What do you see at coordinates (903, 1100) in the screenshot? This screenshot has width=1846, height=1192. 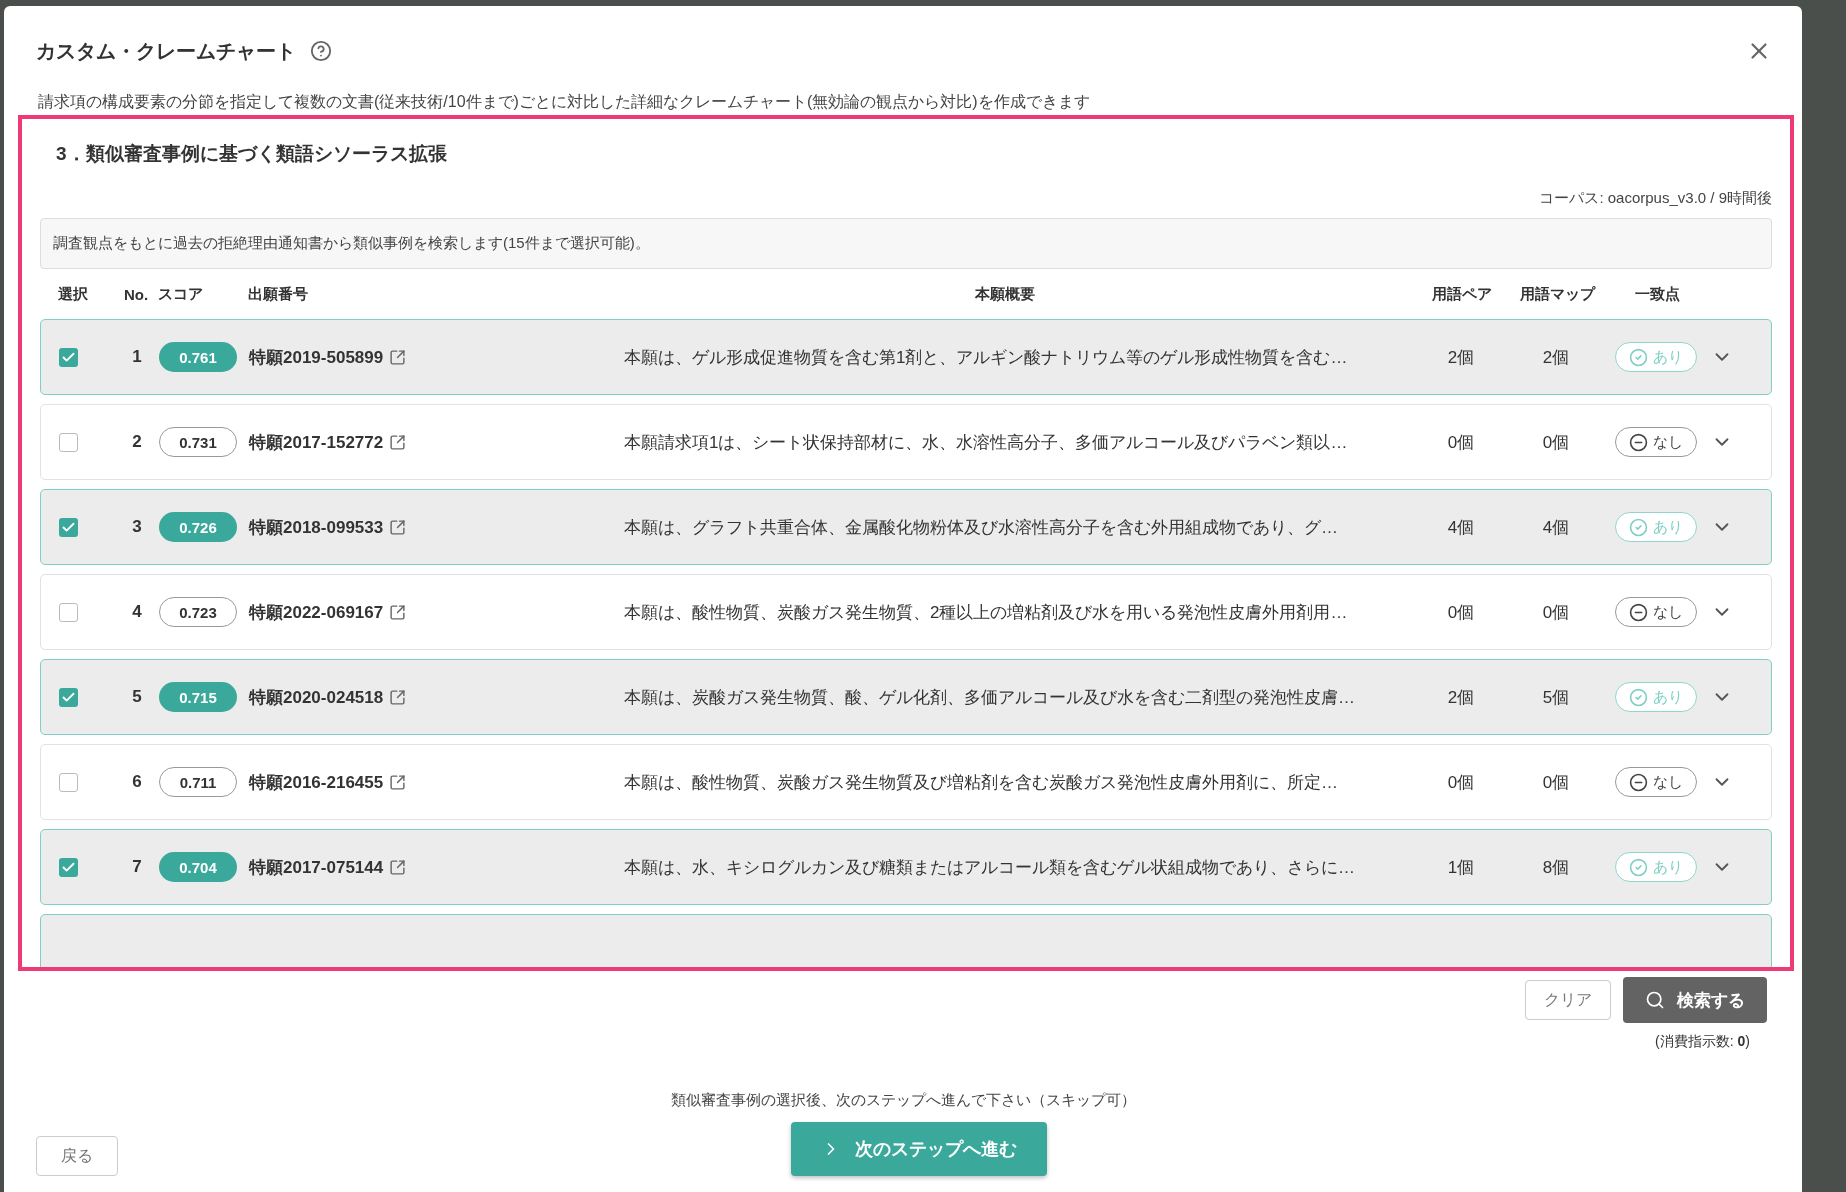 I see `footer-hint: 類似審査事例の選択後、次のステップへ進んで下さい（スキップ可）` at bounding box center [903, 1100].